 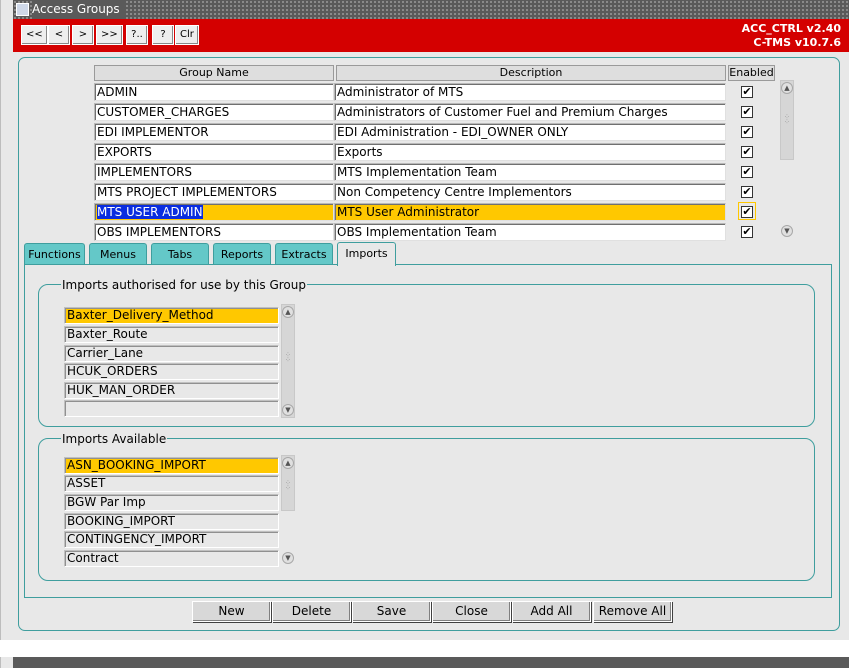 I want to click on description-cell: MTS User Administrator, so click(x=530, y=212).